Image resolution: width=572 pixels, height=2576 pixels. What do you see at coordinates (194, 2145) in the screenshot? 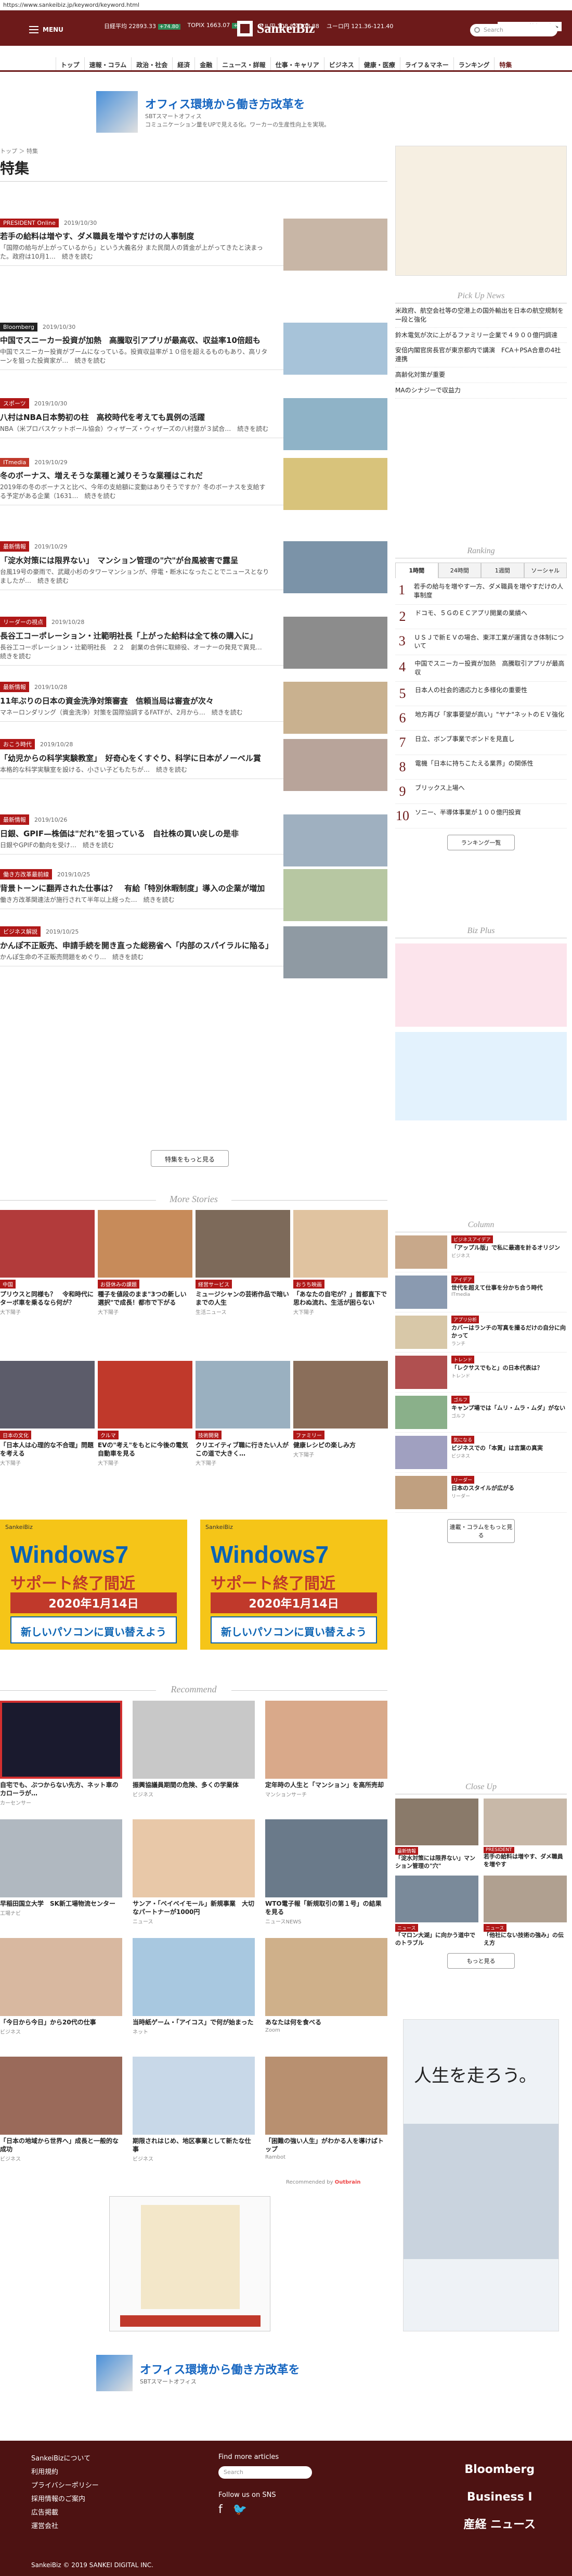
I see `recommend-title: 期限されはじめ、地区事業として新たな仕事` at bounding box center [194, 2145].